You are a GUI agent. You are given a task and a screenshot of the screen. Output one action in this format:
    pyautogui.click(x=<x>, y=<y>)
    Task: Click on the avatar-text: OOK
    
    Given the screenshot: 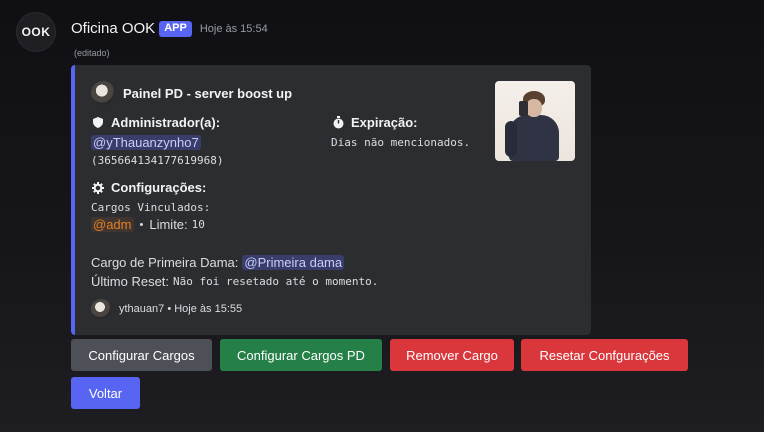 What is the action you would take?
    pyautogui.click(x=36, y=32)
    